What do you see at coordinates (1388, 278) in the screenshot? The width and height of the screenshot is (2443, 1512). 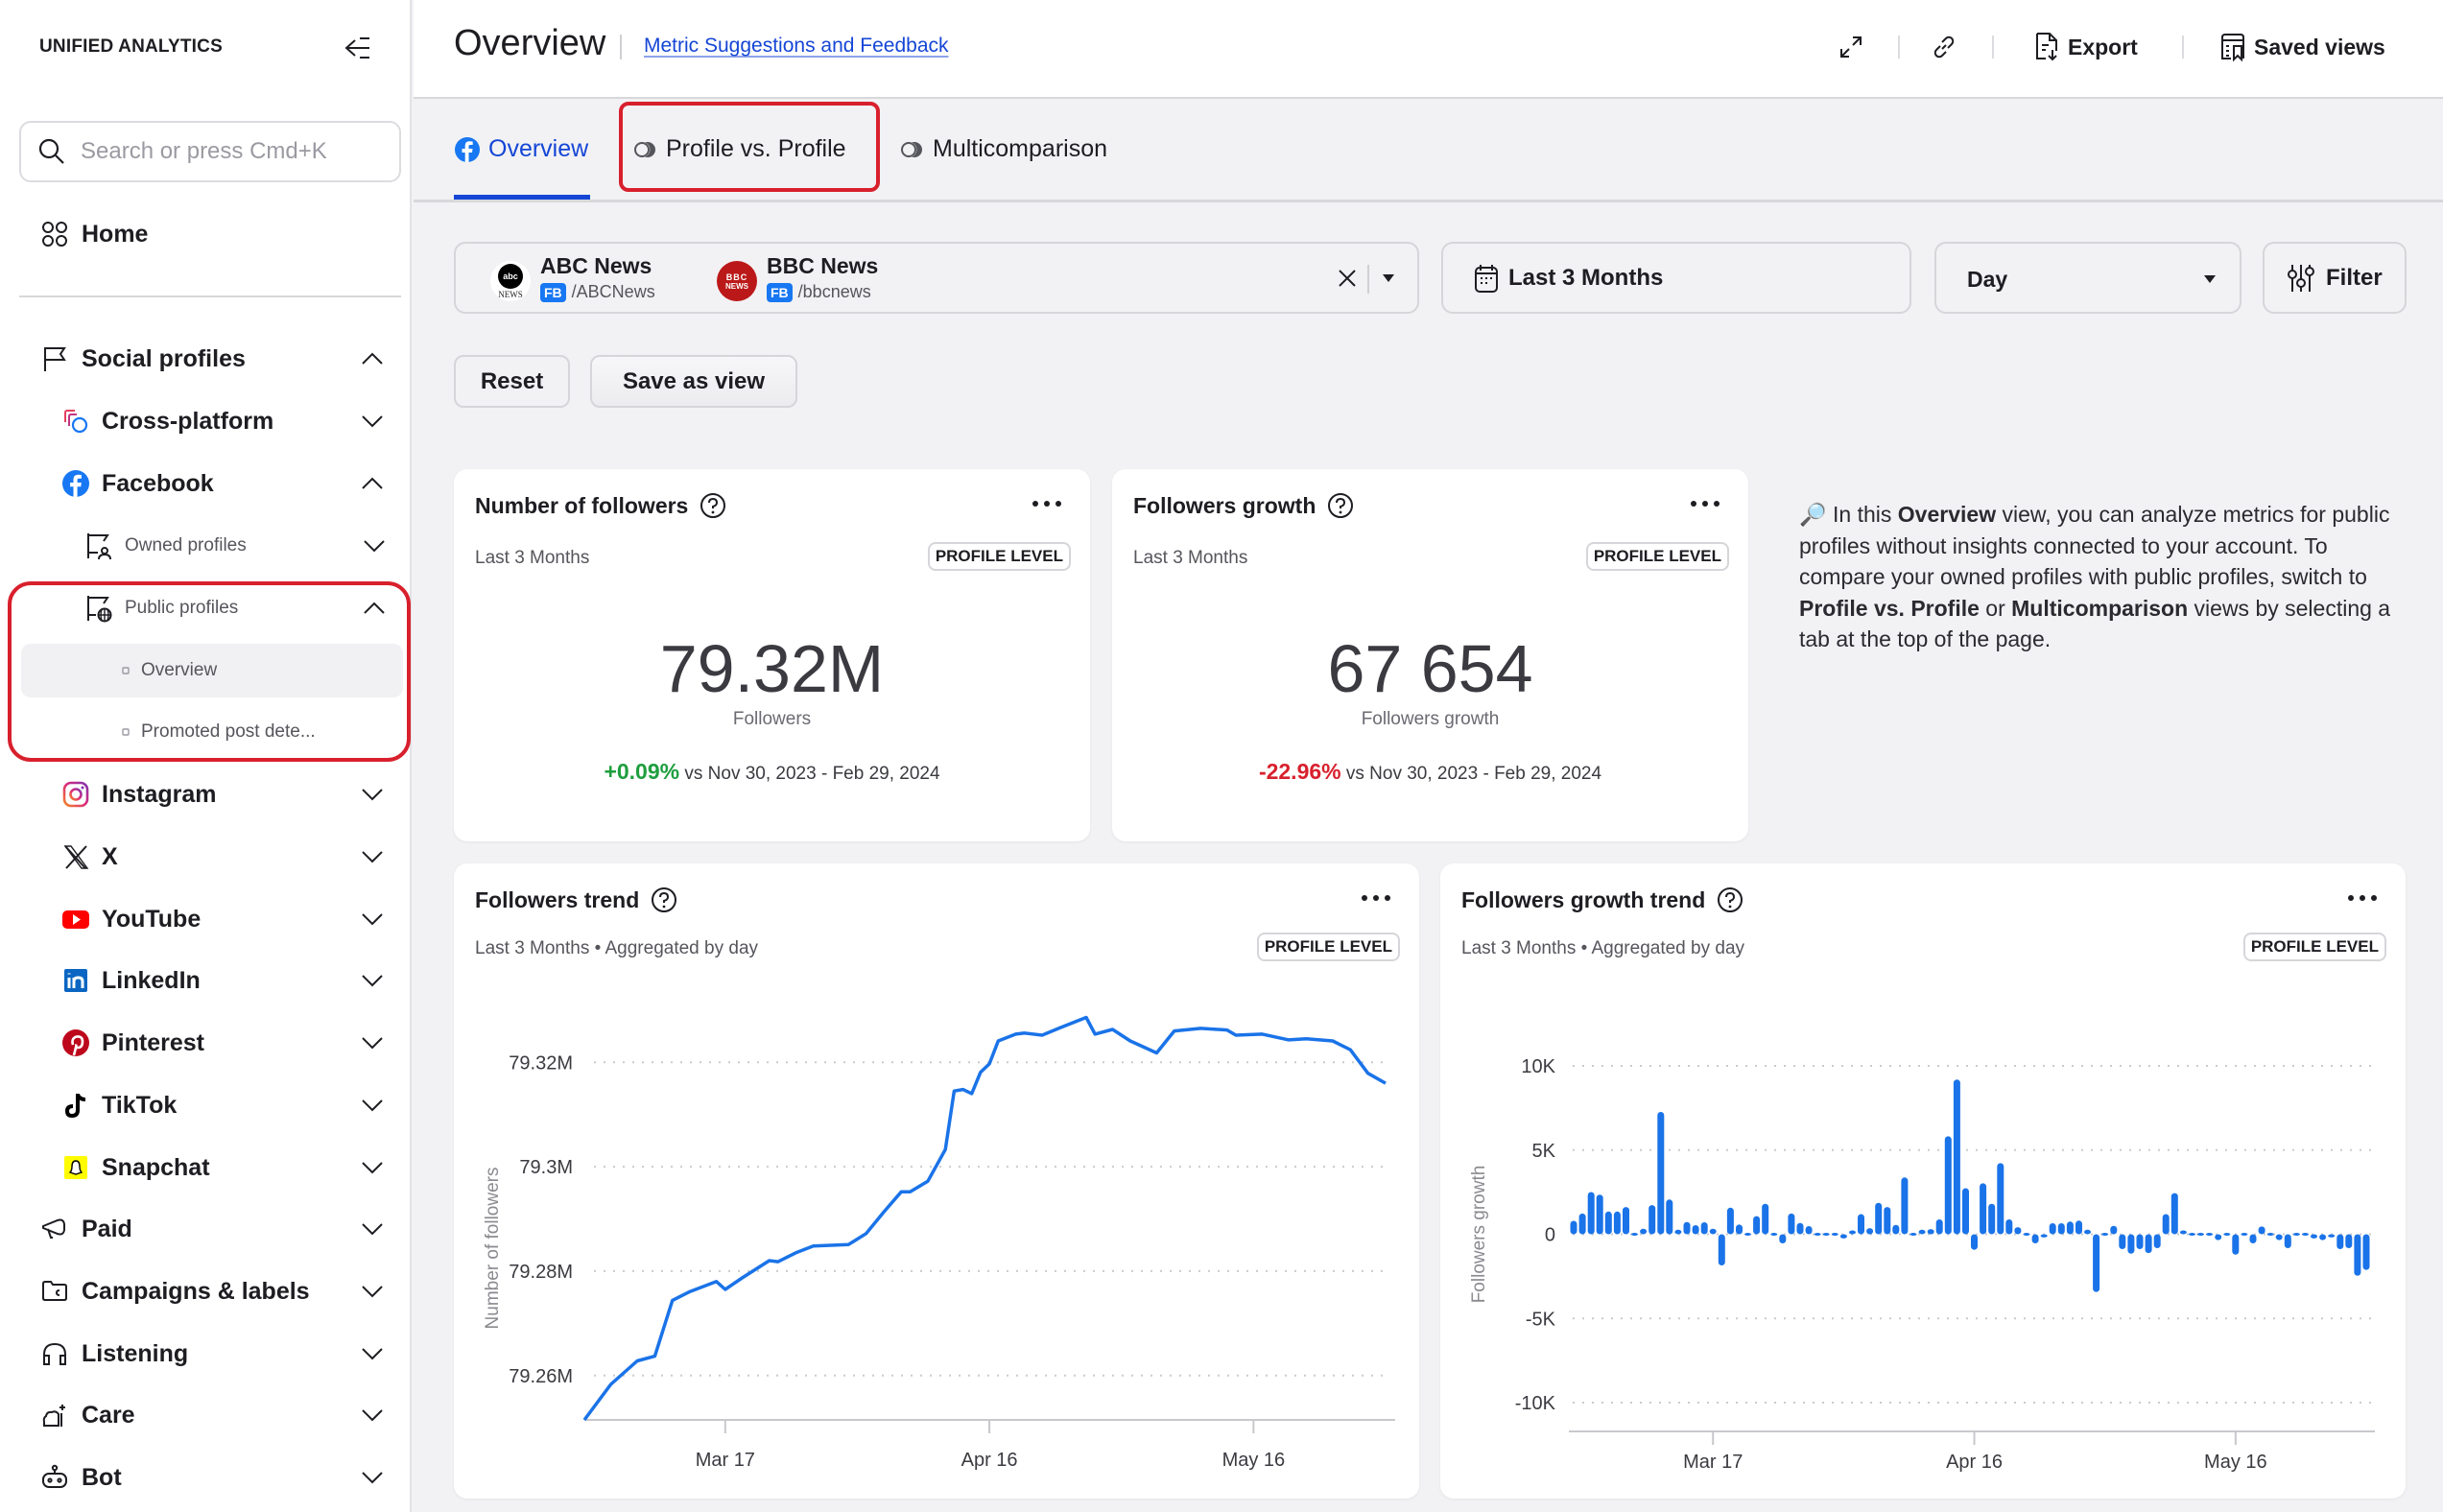 I see `caret-down-icon` at bounding box center [1388, 278].